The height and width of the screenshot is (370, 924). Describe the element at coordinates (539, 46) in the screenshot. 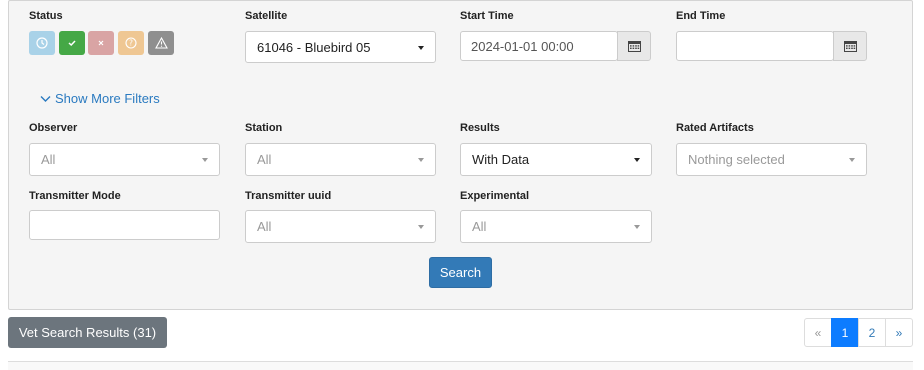

I see `start-time-input: 2024-01-01 00:00` at that location.